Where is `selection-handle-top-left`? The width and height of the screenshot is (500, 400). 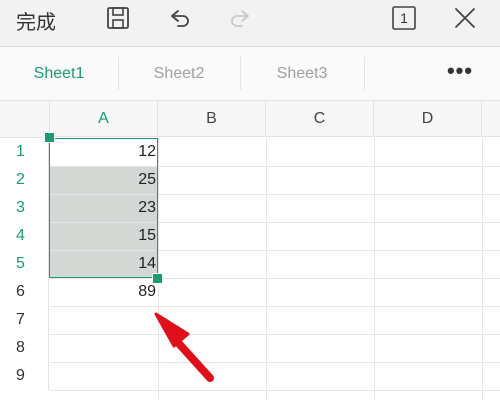
selection-handle-top-left is located at coordinates (49, 137).